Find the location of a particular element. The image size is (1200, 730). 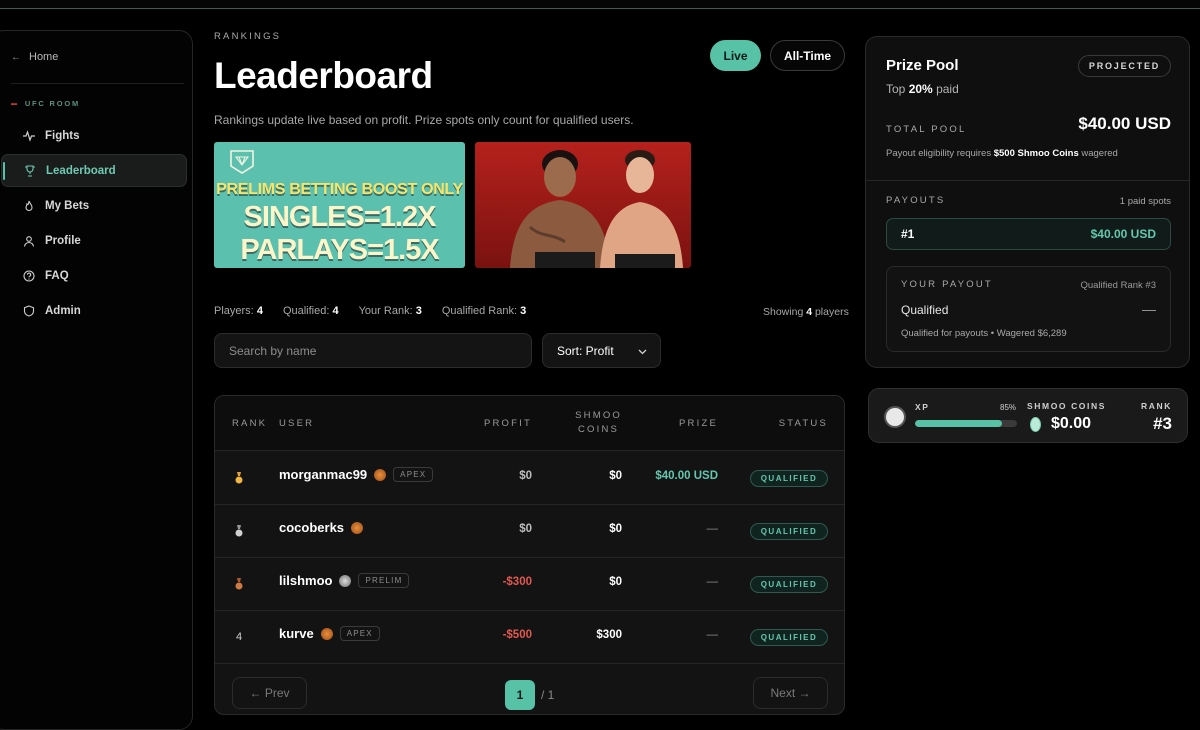

trophy-icon is located at coordinates (30, 170).